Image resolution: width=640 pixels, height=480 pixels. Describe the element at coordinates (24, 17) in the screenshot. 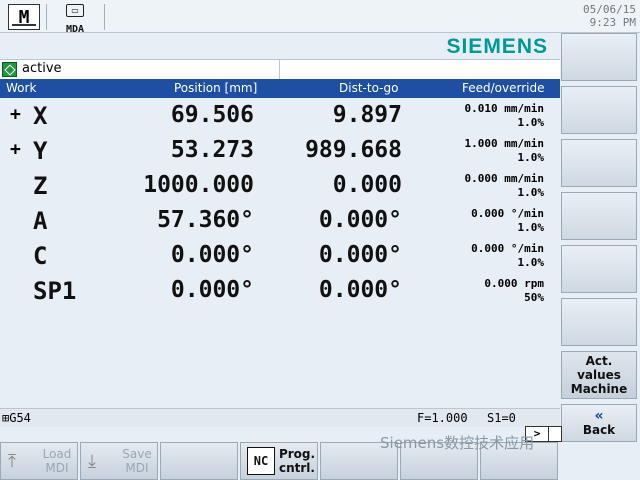

I see `machine-mode-icon: M` at that location.